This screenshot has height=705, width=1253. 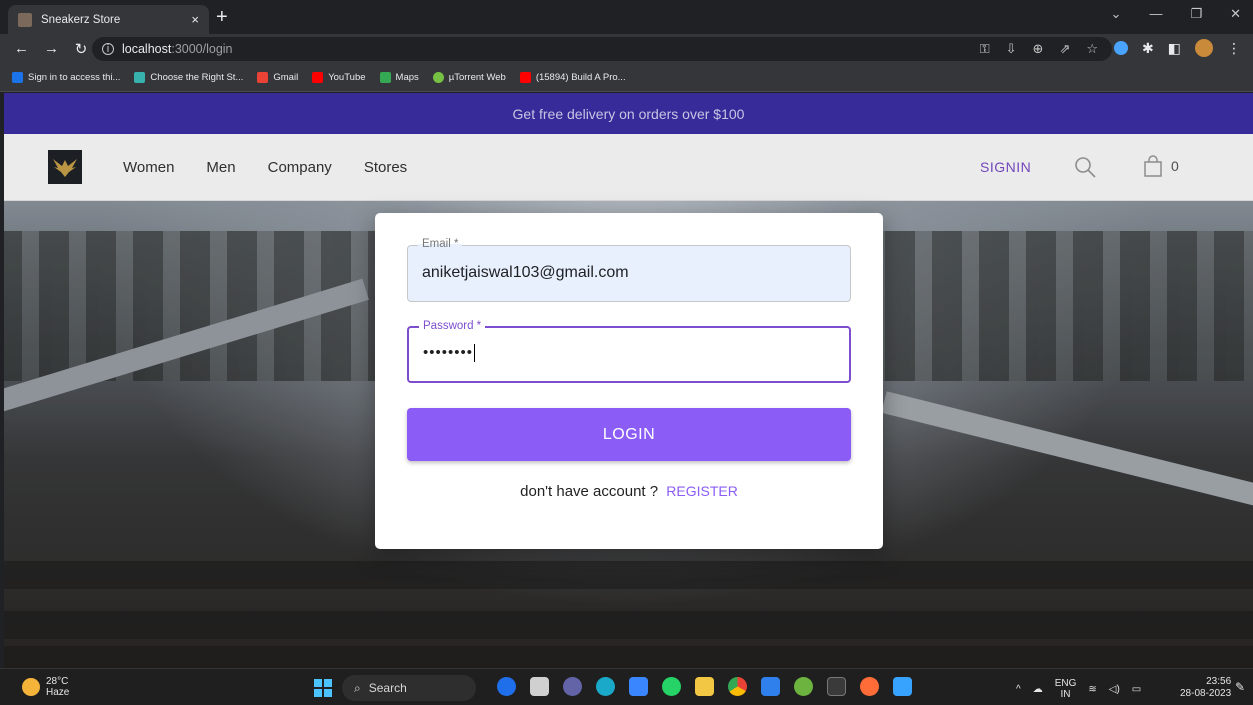 What do you see at coordinates (58, 692) in the screenshot?
I see `weather-condition: Haze` at bounding box center [58, 692].